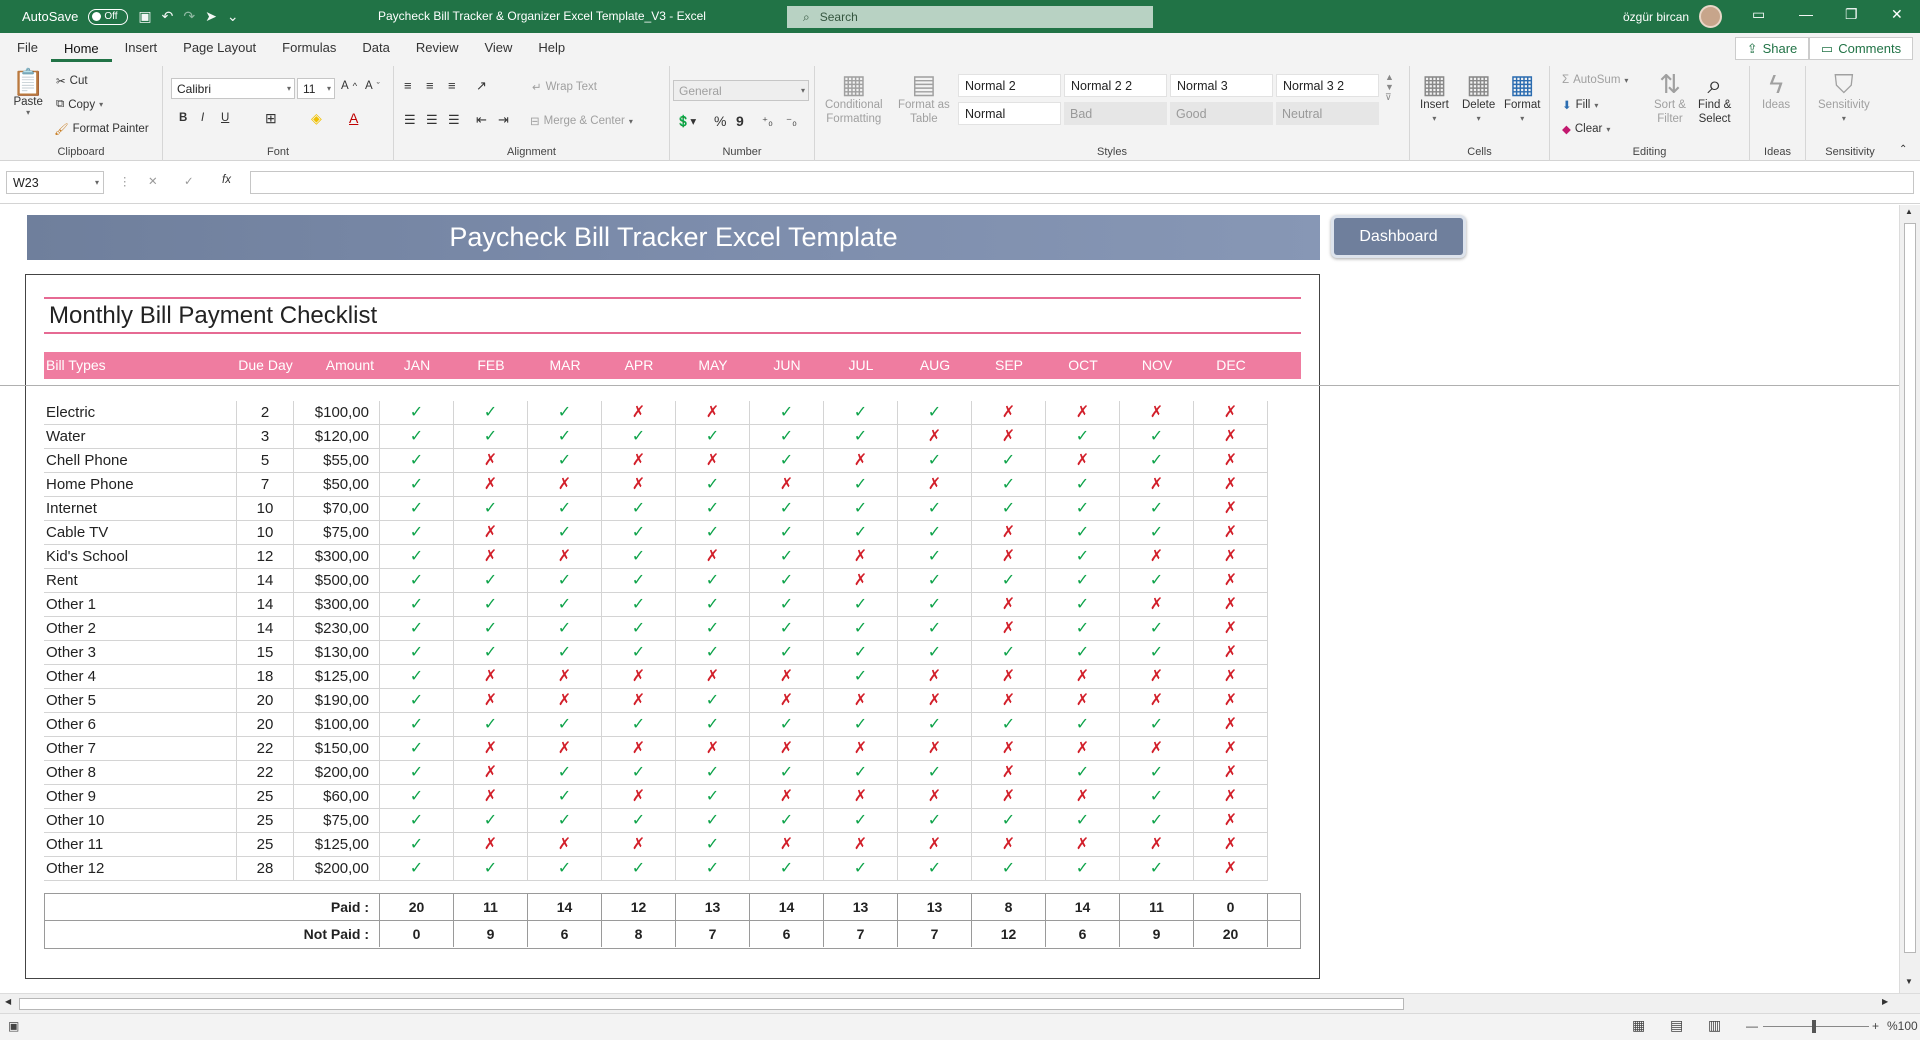 This screenshot has height=1040, width=1920. What do you see at coordinates (233, 88) in the screenshot?
I see `font-name-select: Calibri ▾` at bounding box center [233, 88].